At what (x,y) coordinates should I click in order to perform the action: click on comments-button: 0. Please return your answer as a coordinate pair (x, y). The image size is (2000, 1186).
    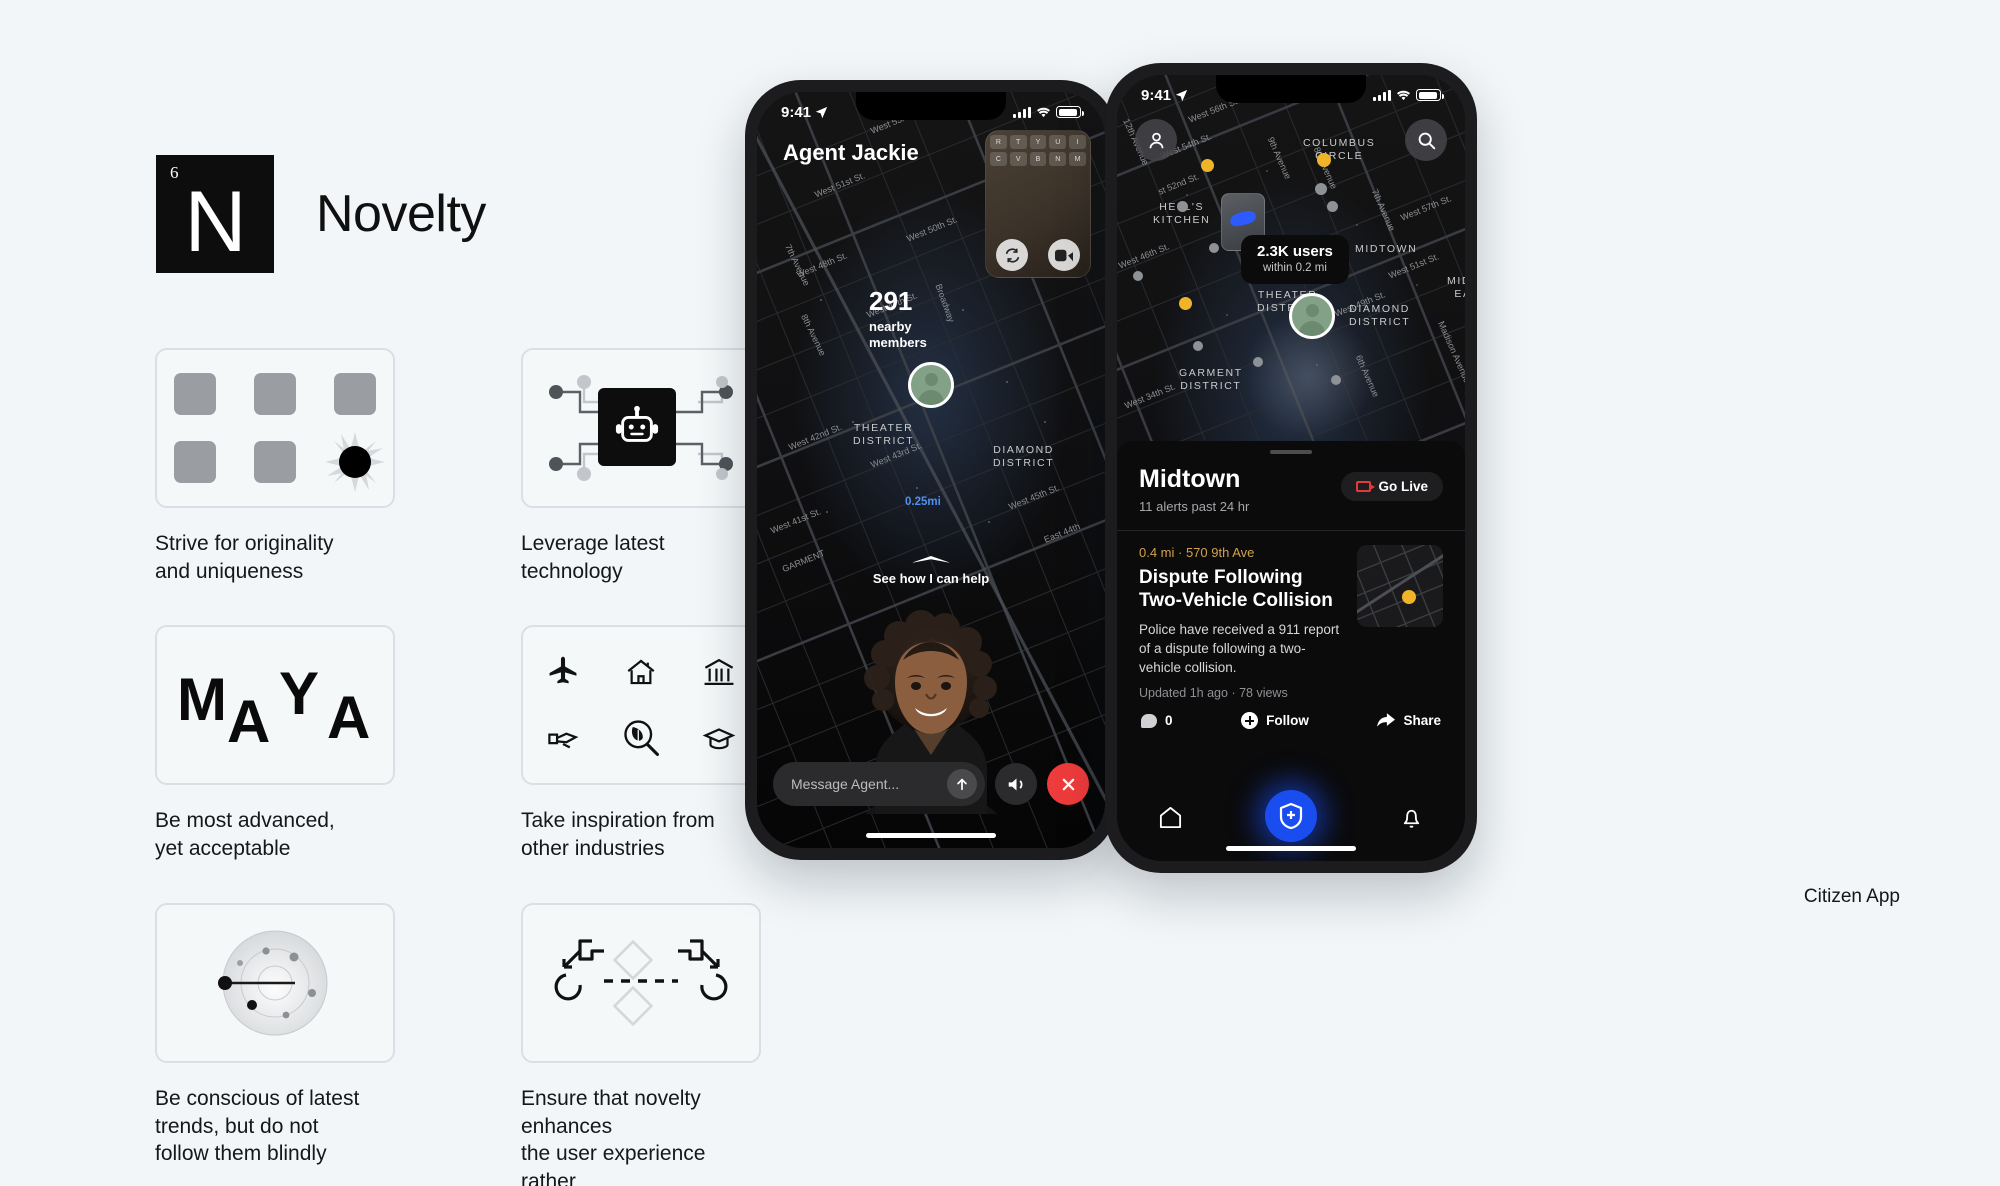
    Looking at the image, I should click on (1157, 720).